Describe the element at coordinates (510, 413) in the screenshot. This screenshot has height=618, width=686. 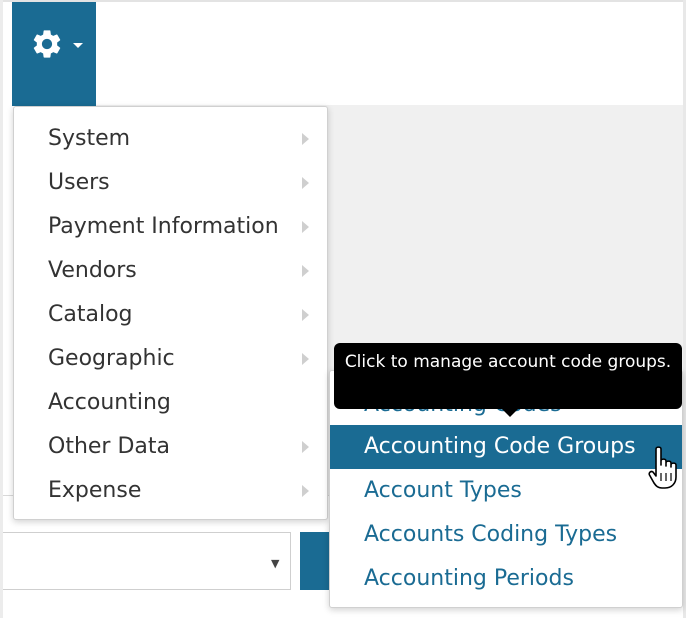
I see `tooltip-arrow` at that location.